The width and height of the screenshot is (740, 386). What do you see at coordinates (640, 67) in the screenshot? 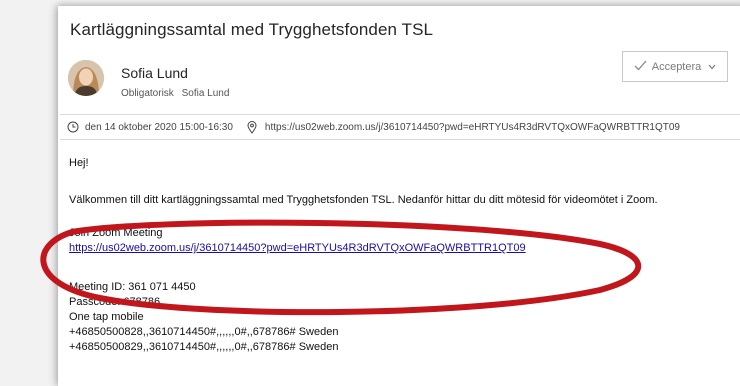
I see `checkmark-icon` at bounding box center [640, 67].